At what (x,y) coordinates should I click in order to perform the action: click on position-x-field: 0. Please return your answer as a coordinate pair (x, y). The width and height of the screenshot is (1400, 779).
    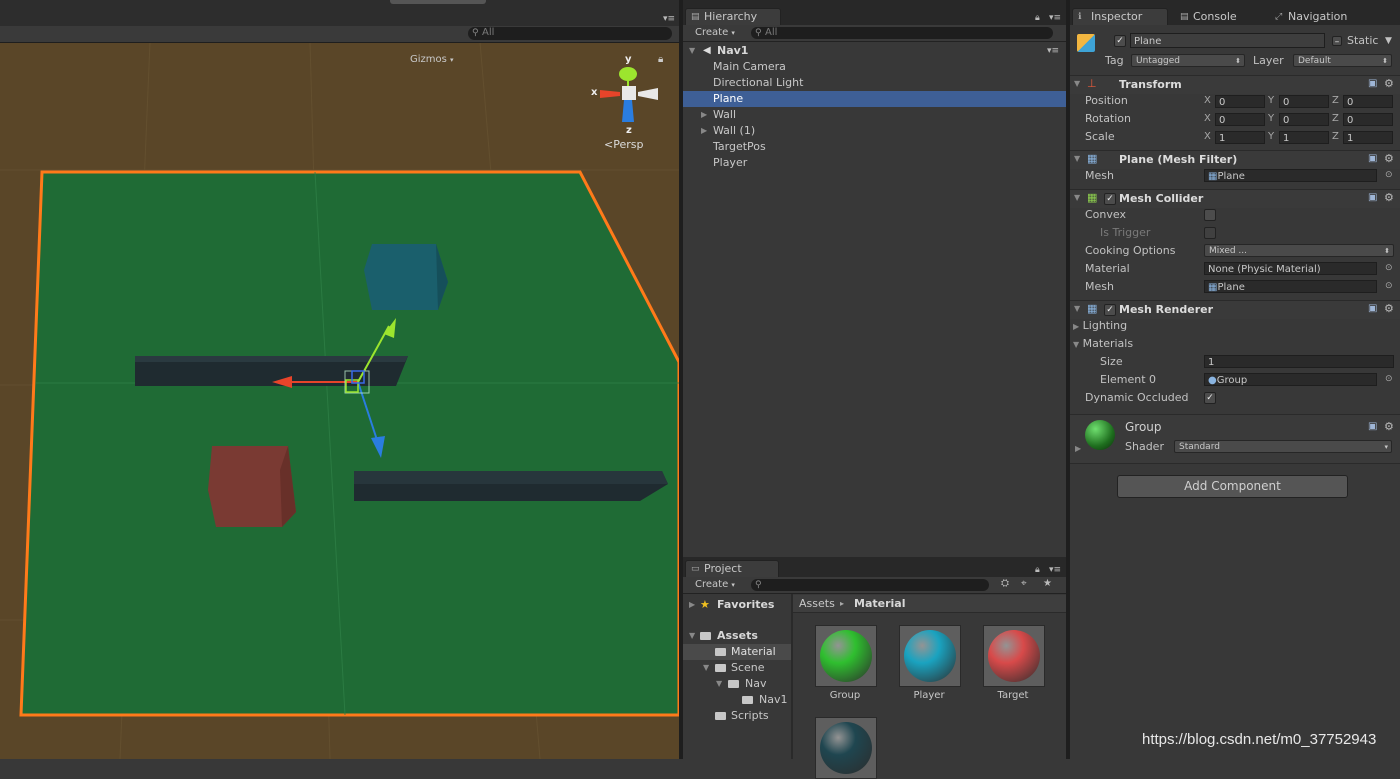
    Looking at the image, I should click on (1240, 101).